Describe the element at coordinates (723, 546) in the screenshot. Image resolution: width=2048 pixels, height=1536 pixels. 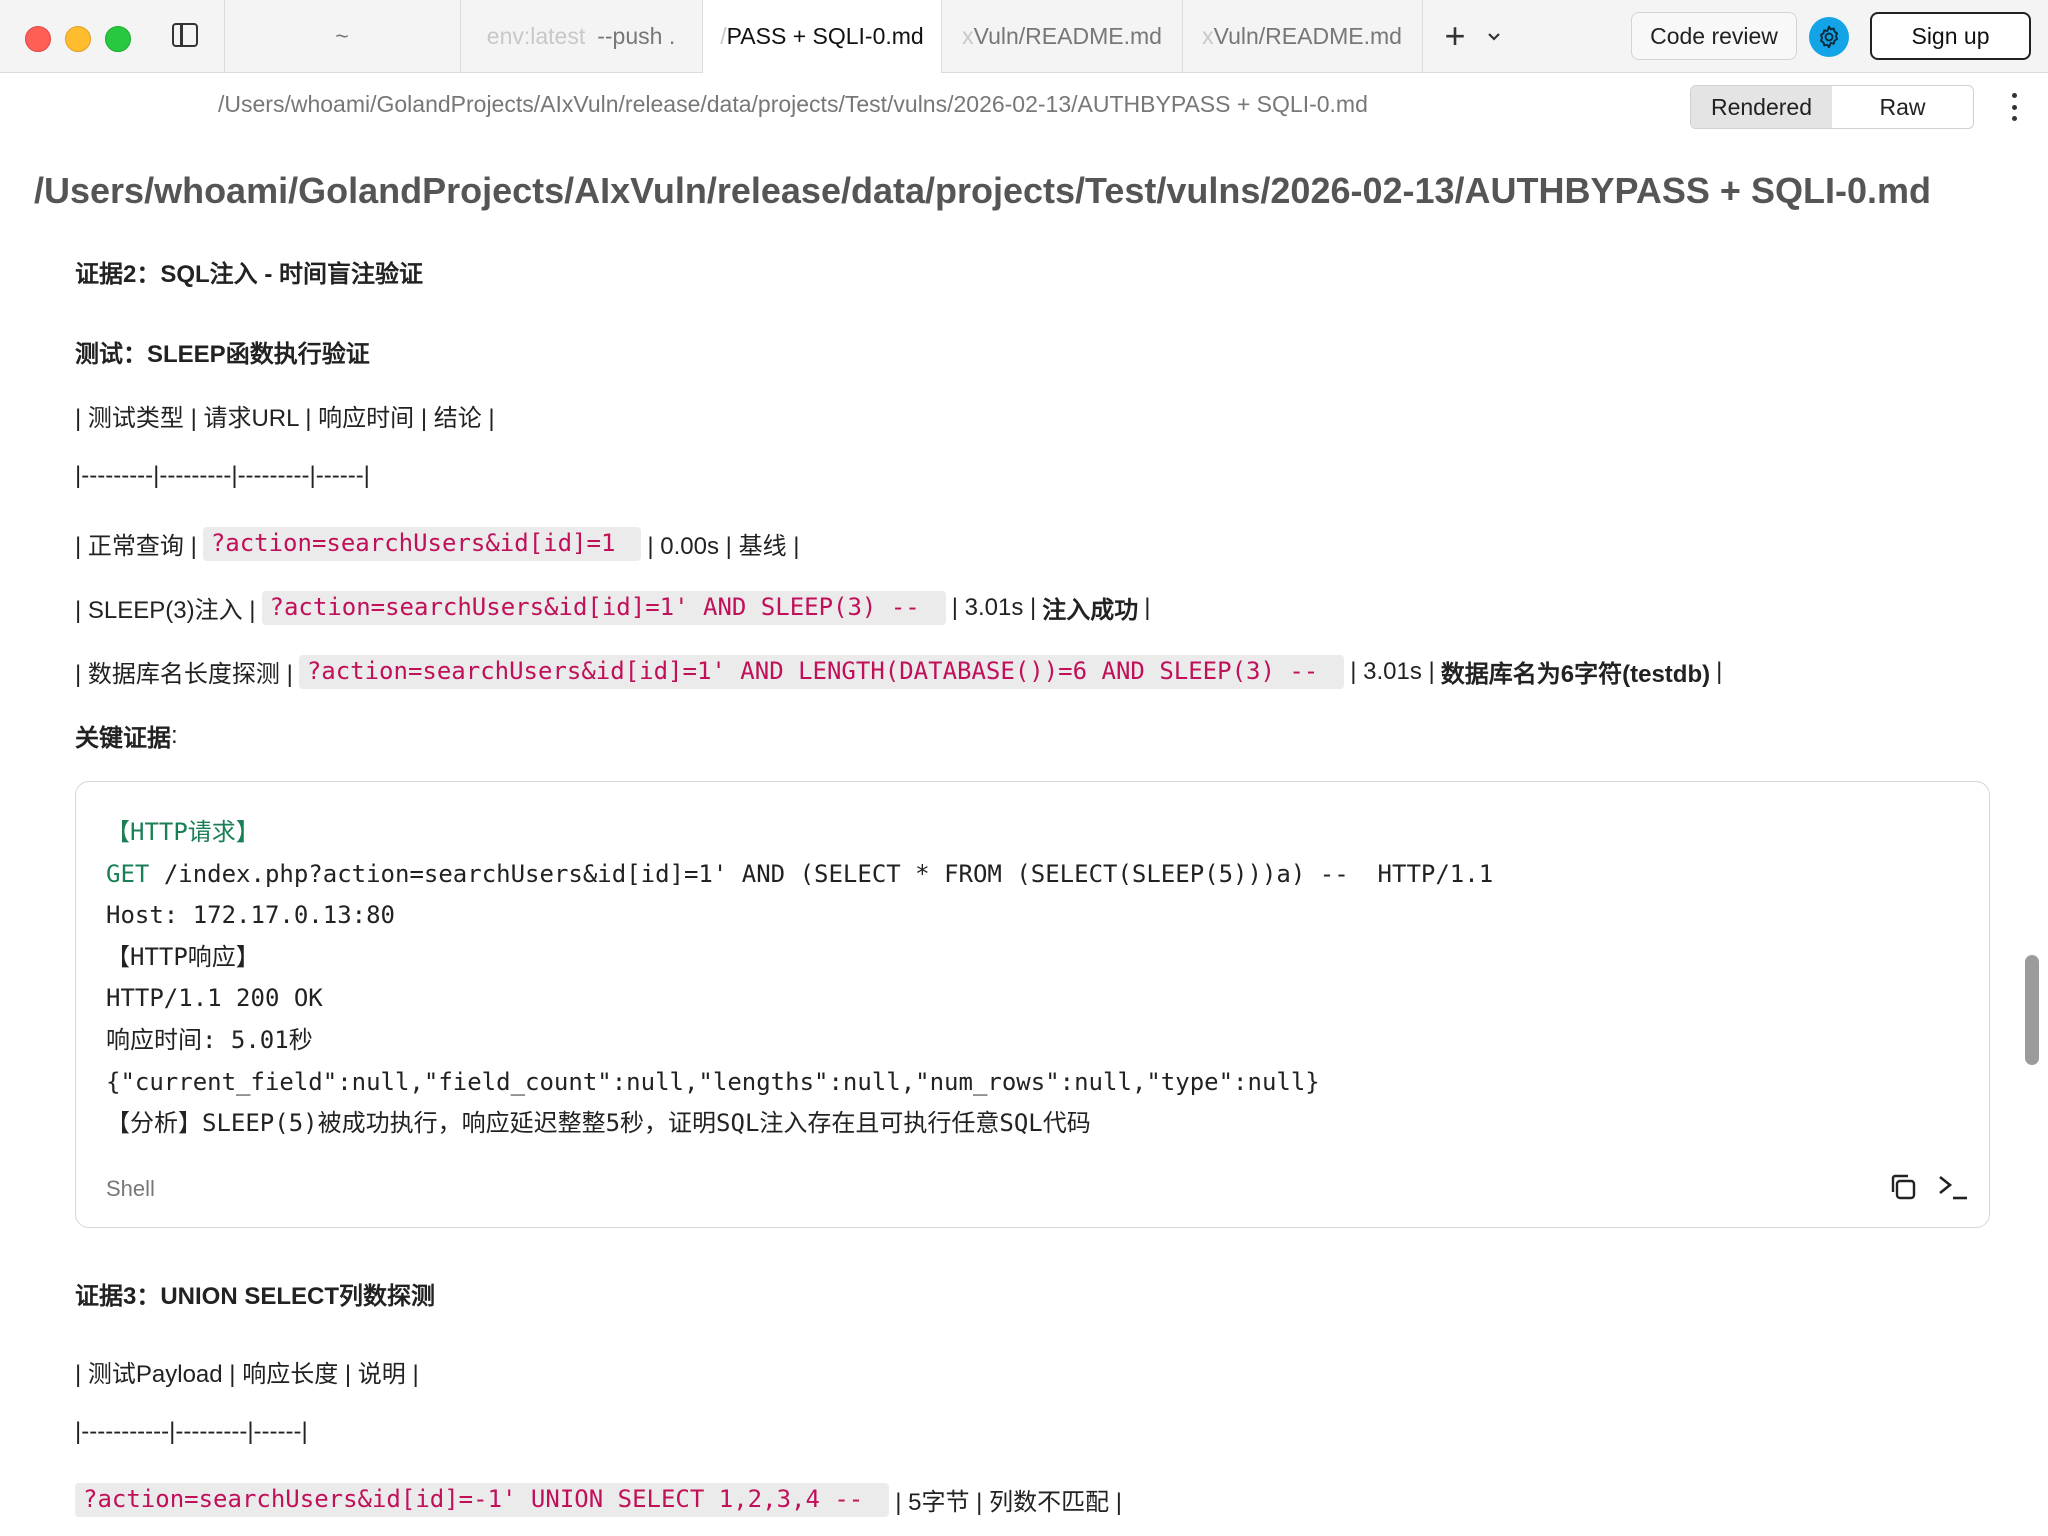
I see `row-cell: | 0.00s | 基线 |` at that location.